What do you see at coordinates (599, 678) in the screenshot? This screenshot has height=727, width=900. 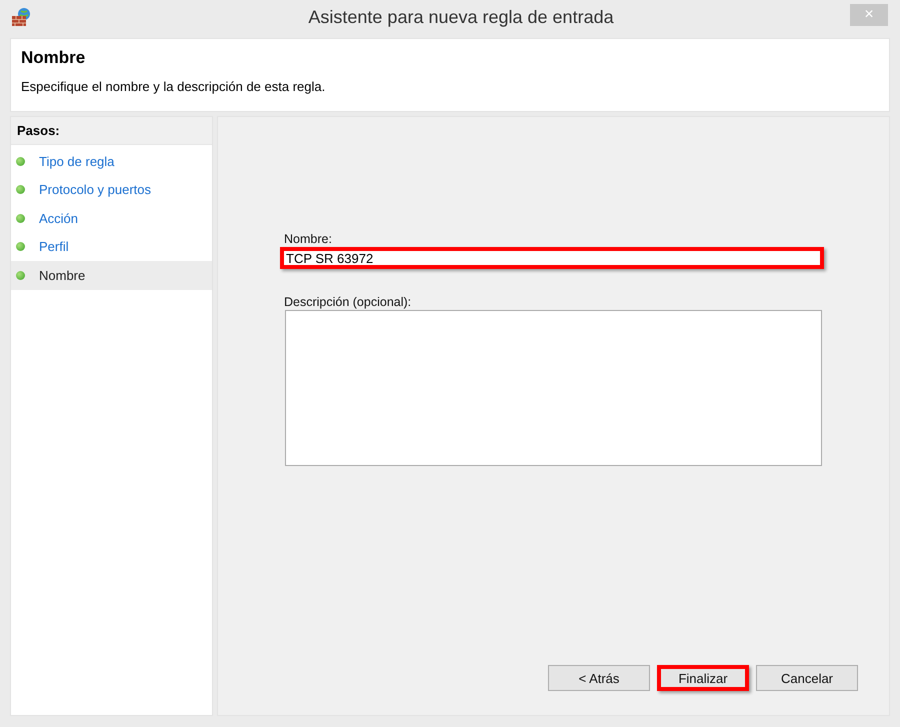 I see `back-button: < Atrás` at bounding box center [599, 678].